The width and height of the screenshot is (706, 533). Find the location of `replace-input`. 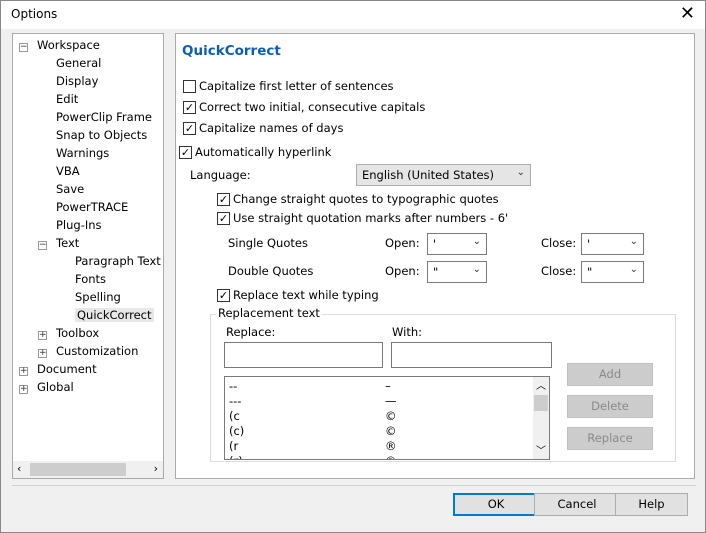

replace-input is located at coordinates (303, 355).